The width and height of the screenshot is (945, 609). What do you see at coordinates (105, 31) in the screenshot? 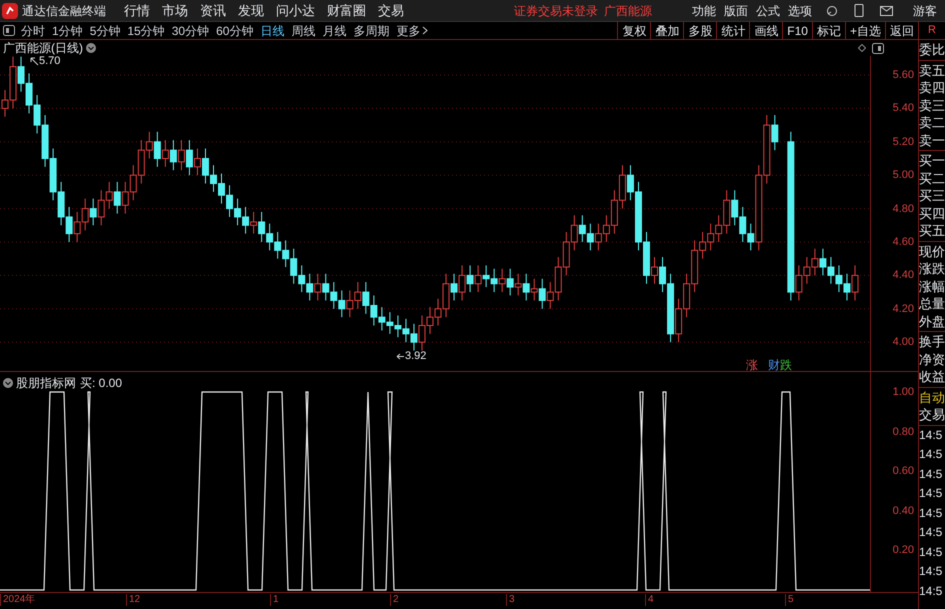
I see `period-tab: 5分钟` at bounding box center [105, 31].